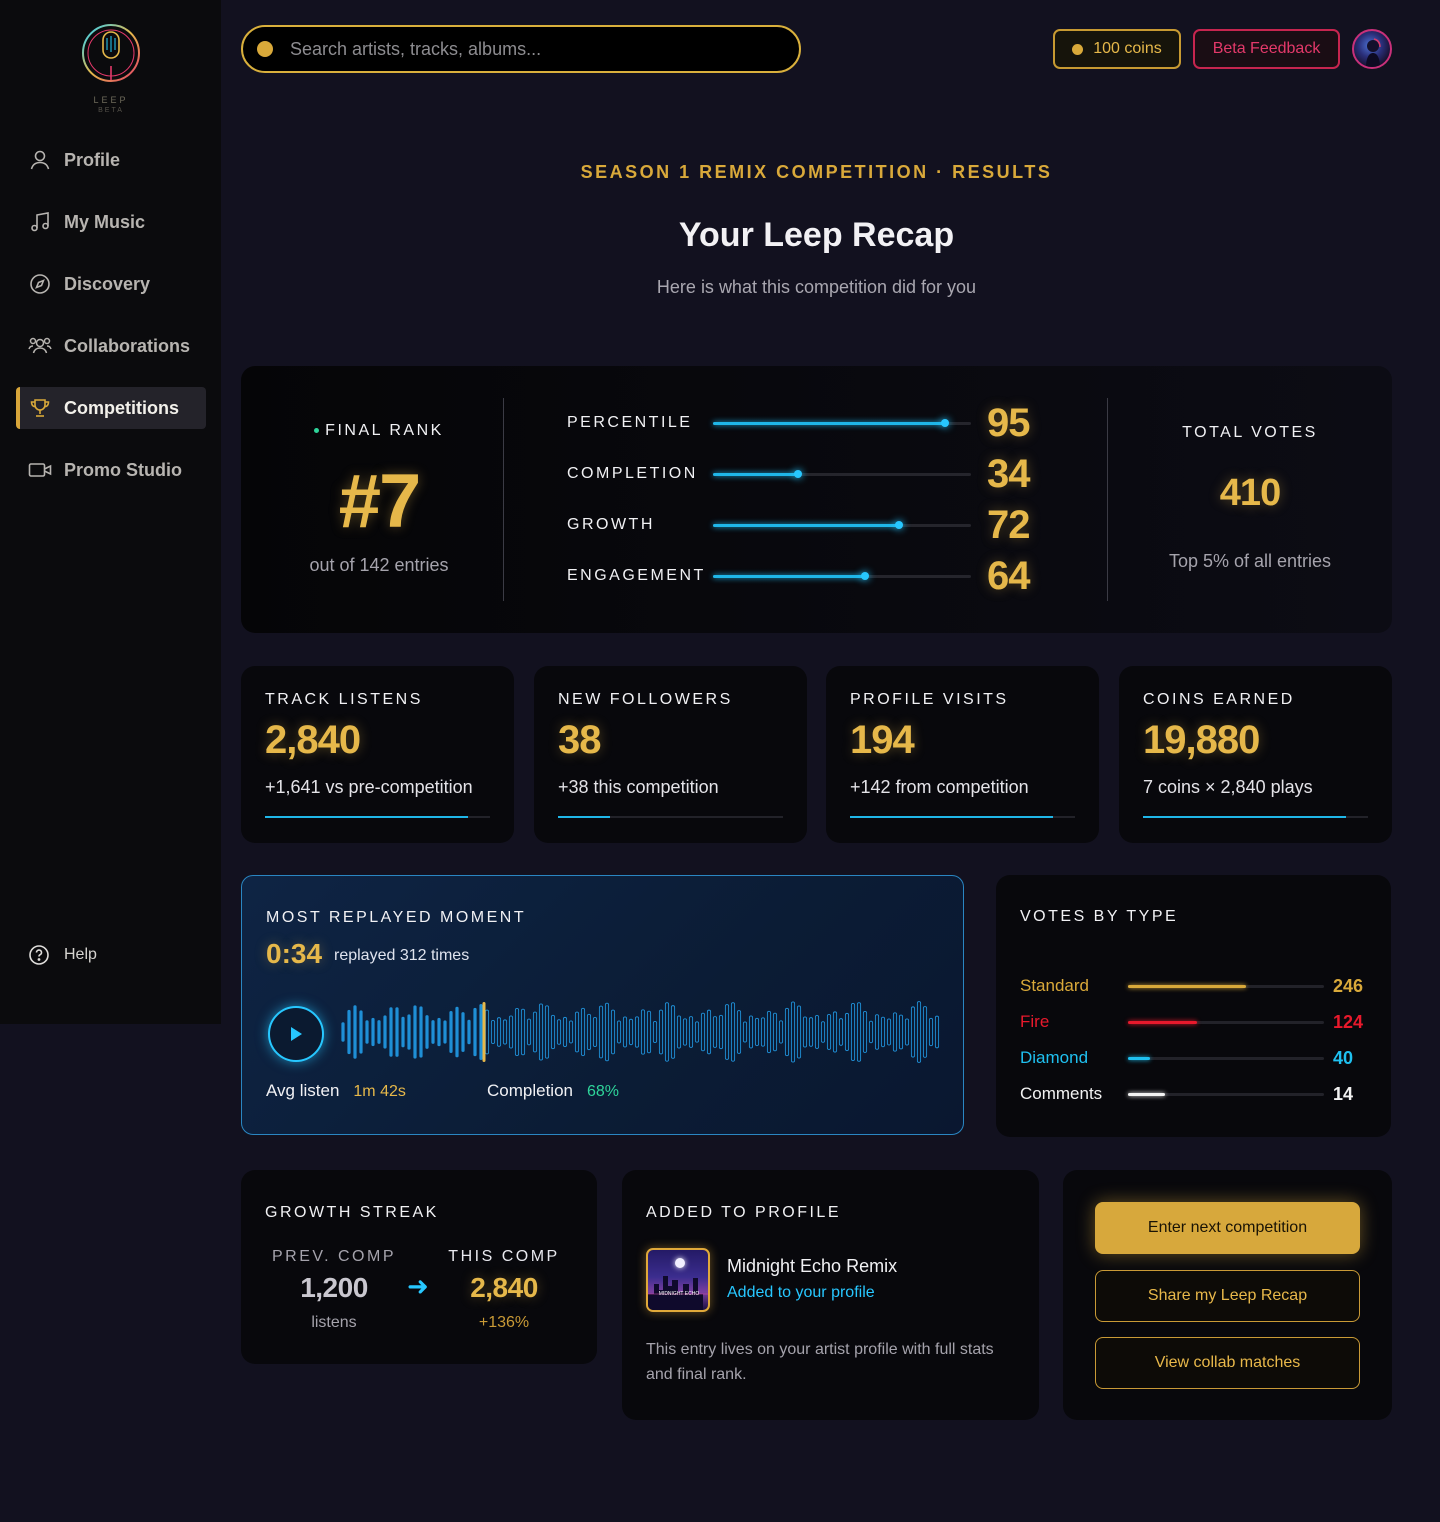  Describe the element at coordinates (504, 1287) in the screenshot. I see `this-comp-value: 2,840` at that location.